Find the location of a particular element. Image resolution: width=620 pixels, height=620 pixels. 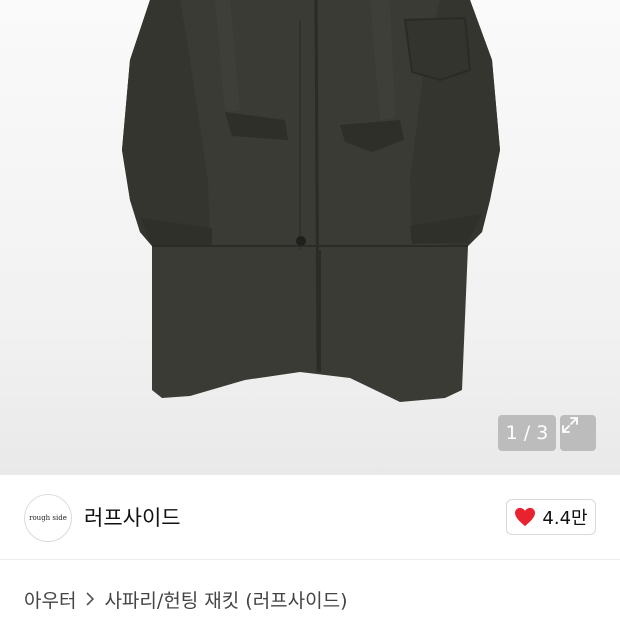

expand-button is located at coordinates (578, 433).